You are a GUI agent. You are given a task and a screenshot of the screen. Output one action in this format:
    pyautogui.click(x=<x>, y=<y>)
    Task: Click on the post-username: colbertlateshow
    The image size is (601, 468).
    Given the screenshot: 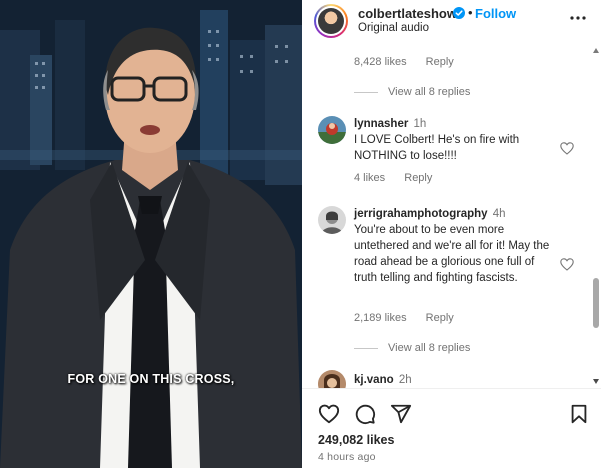 What is the action you would take?
    pyautogui.click(x=407, y=13)
    